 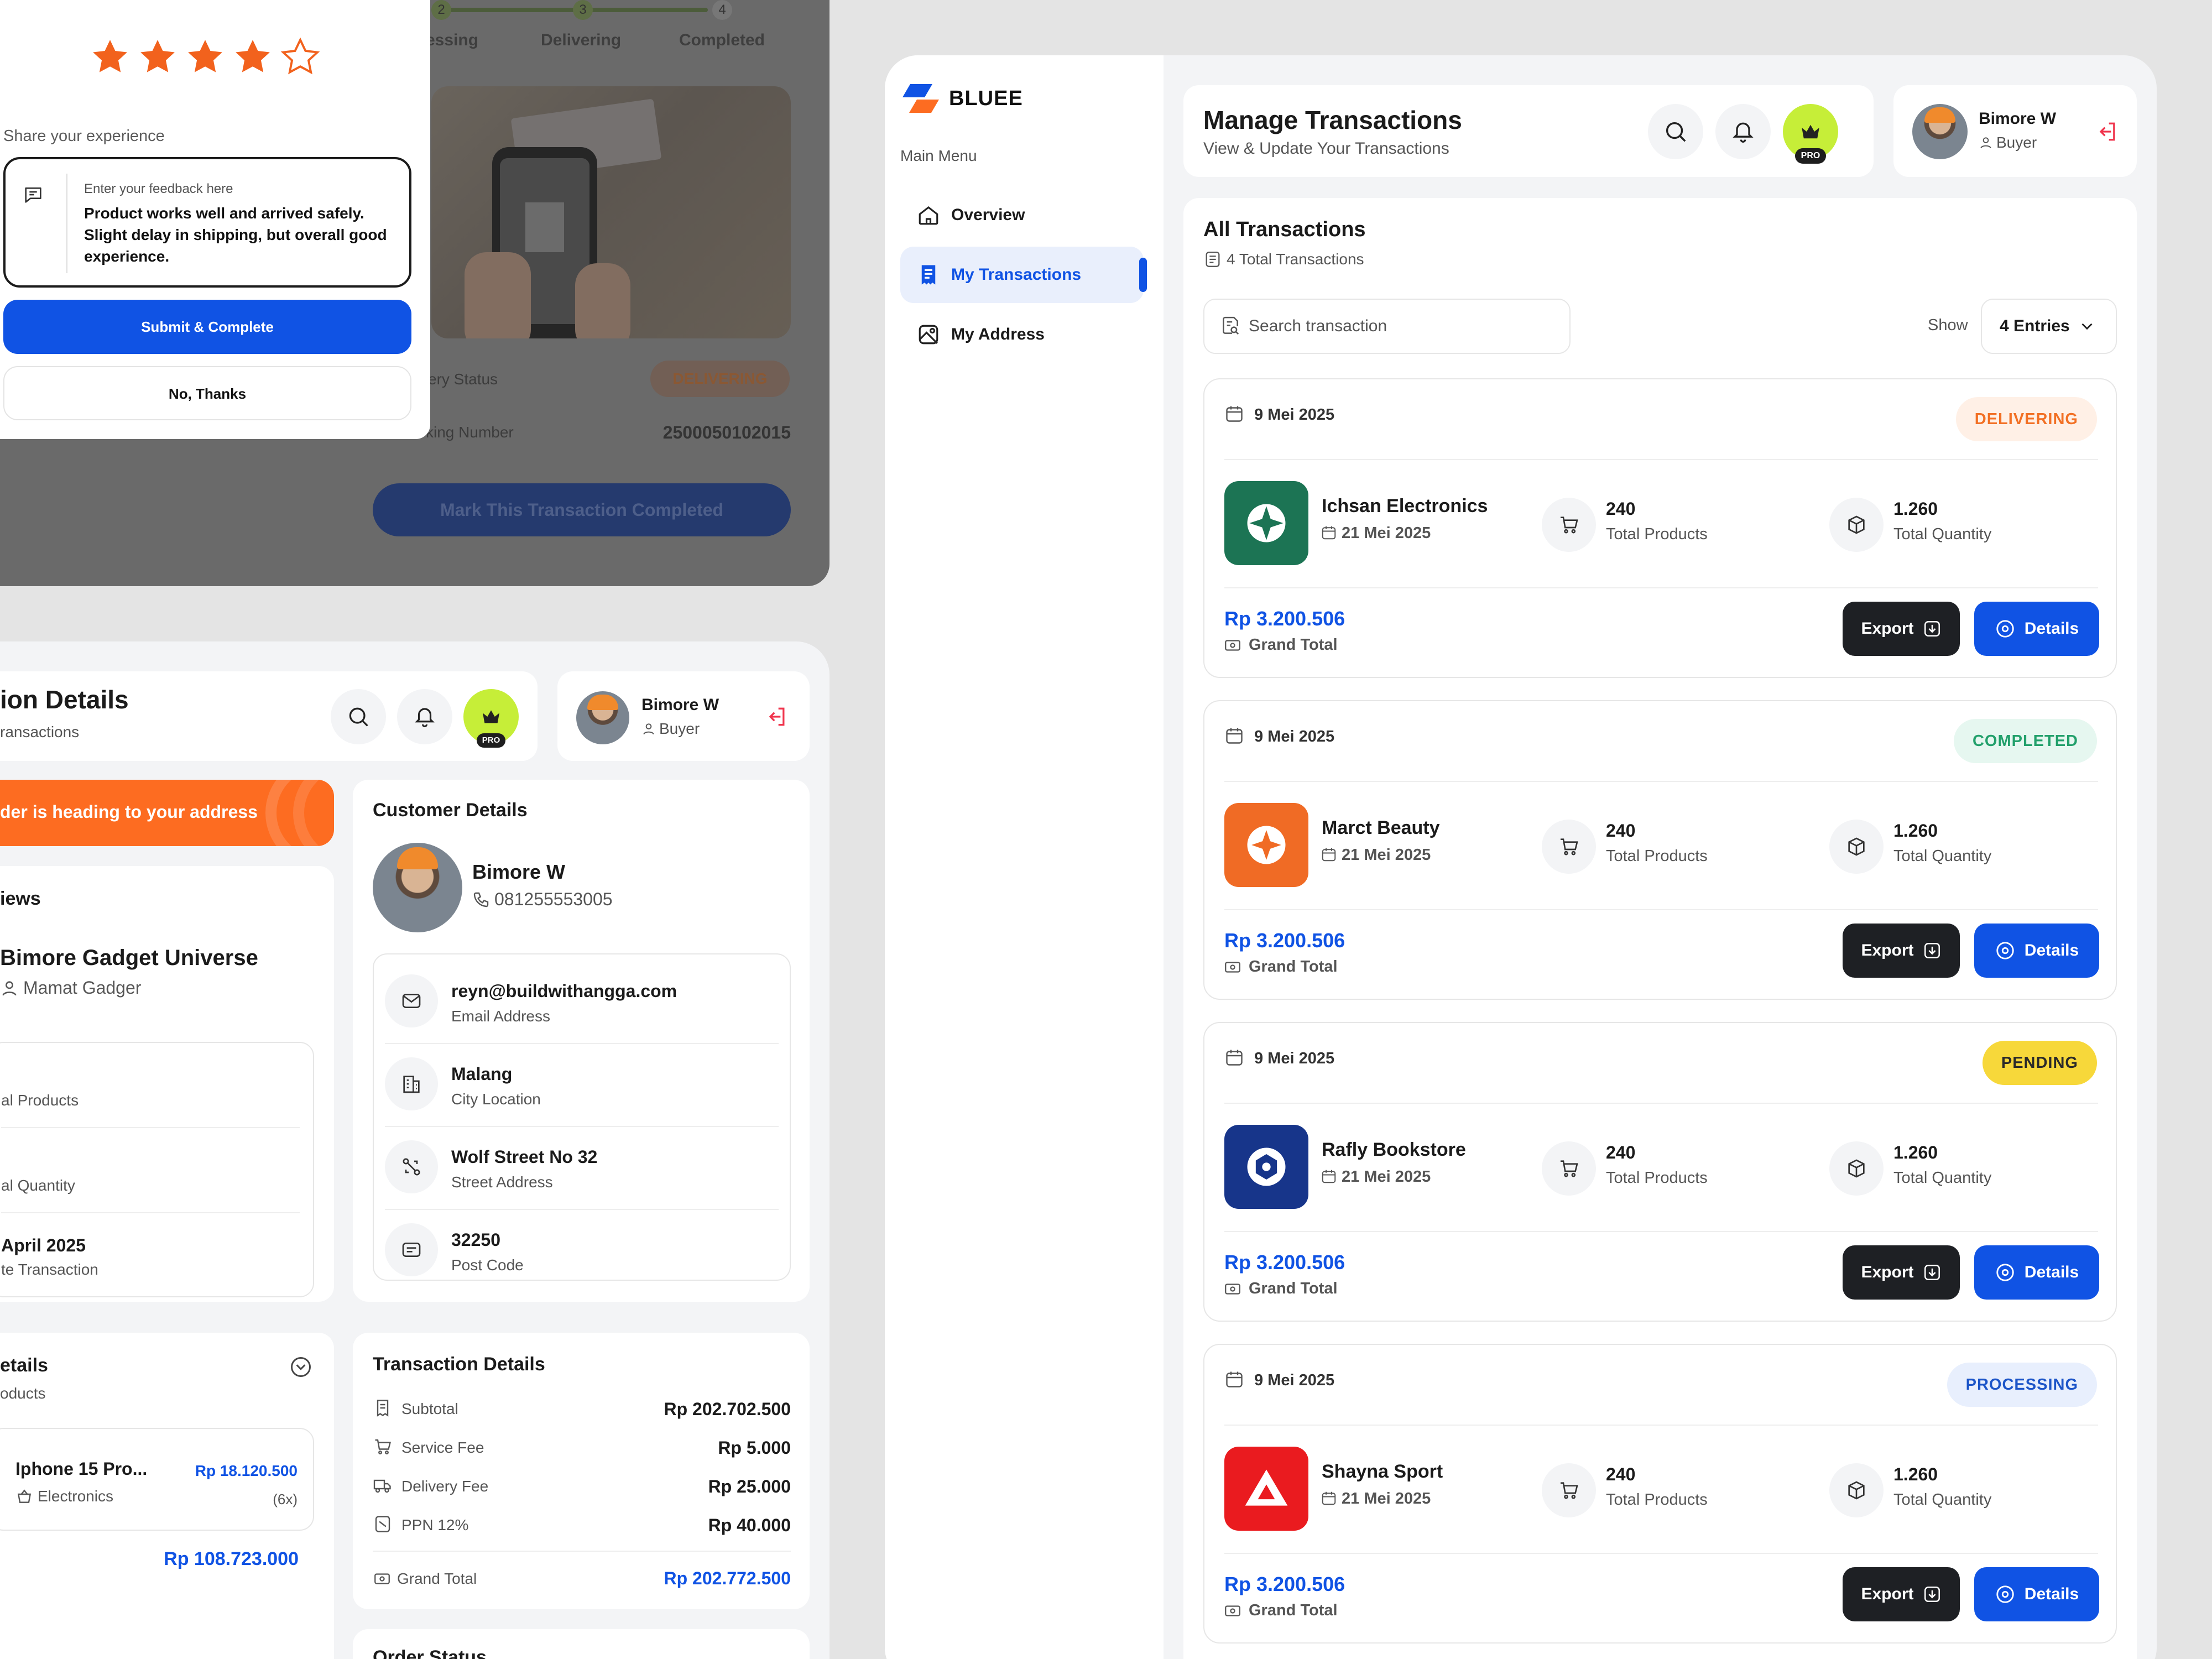 What do you see at coordinates (286, 1499) in the screenshot?
I see `product-qty: (6x)` at bounding box center [286, 1499].